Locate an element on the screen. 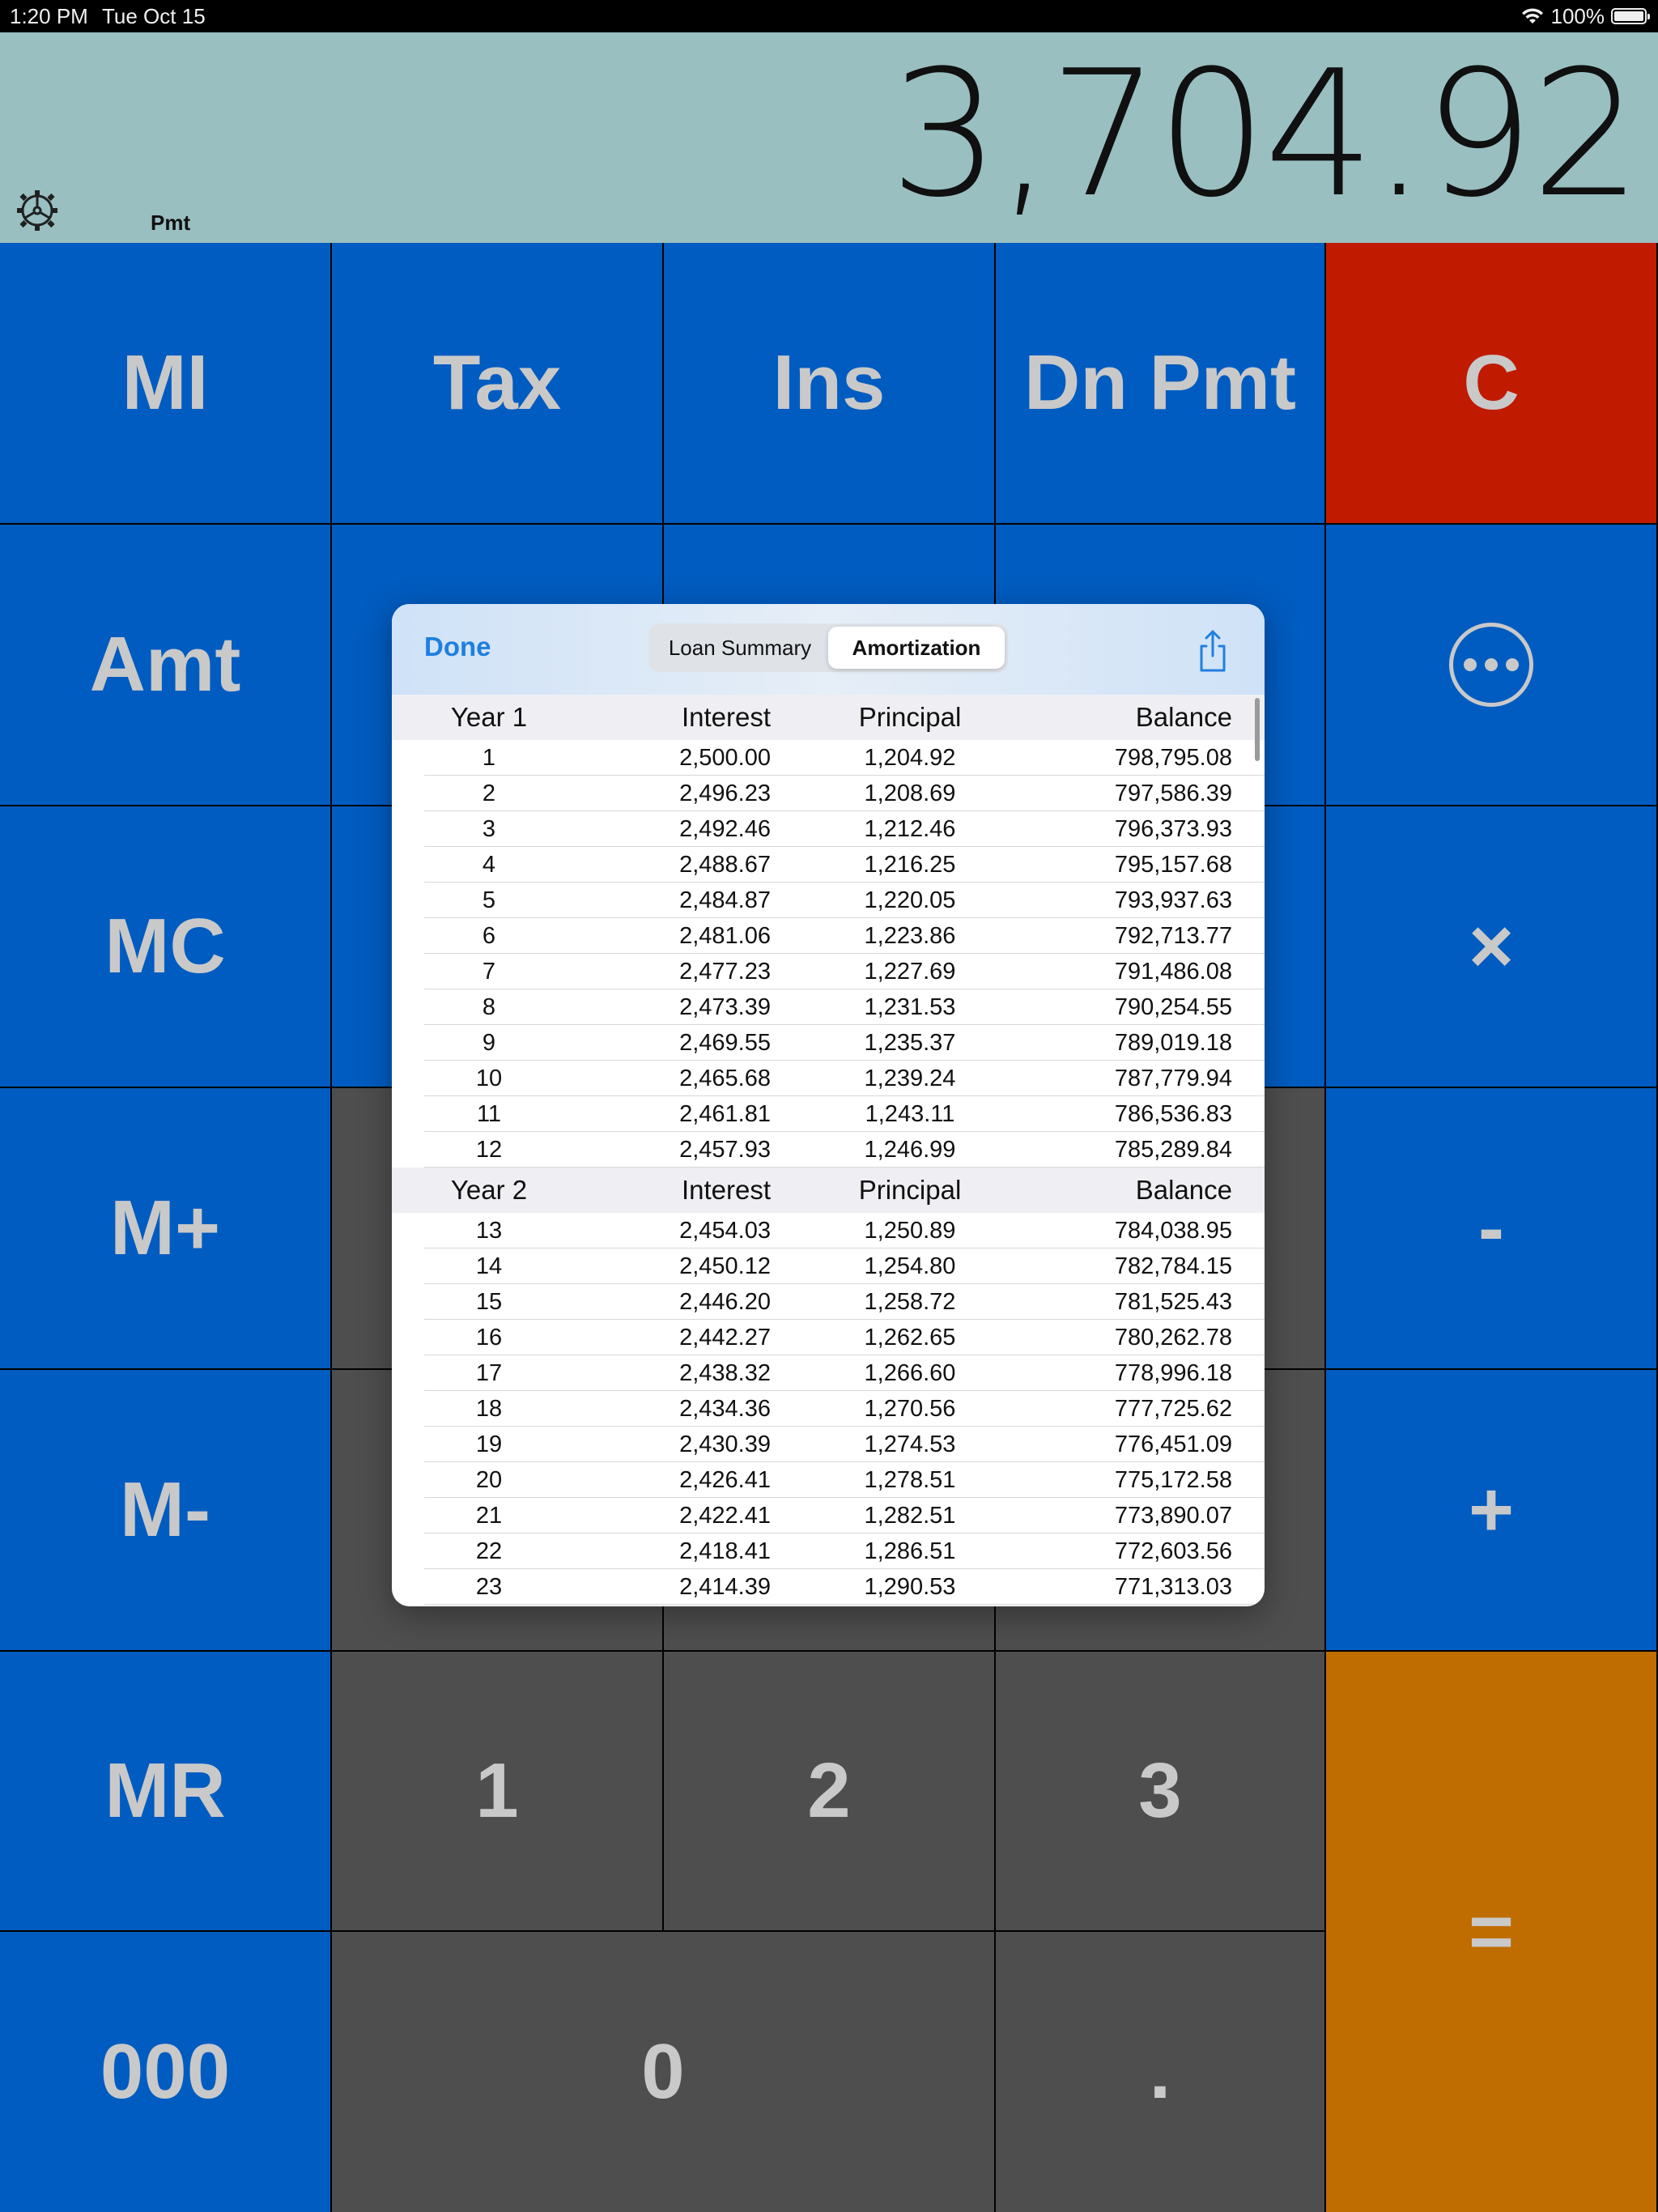 This screenshot has height=2212, width=1658. table-row: 14 2,450.12 1,254.80 782,784.15 is located at coordinates (828, 1266).